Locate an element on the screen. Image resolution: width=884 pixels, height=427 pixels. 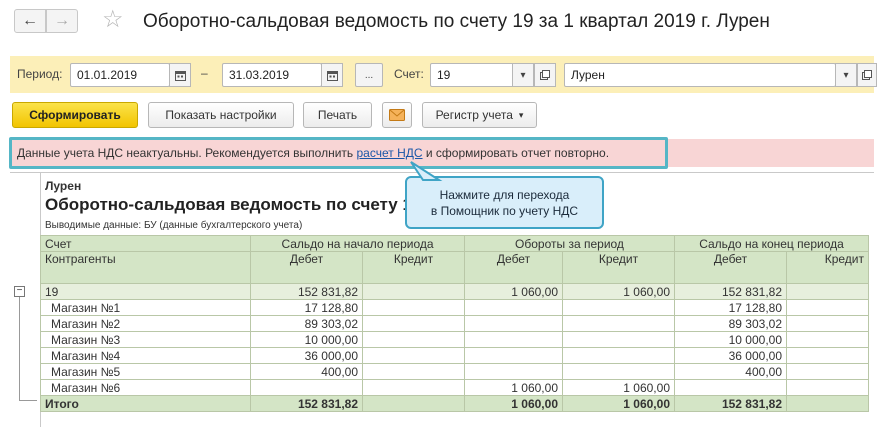
counterparty-row: Магазин №5 400,00 400,00 is located at coordinates (454, 371).